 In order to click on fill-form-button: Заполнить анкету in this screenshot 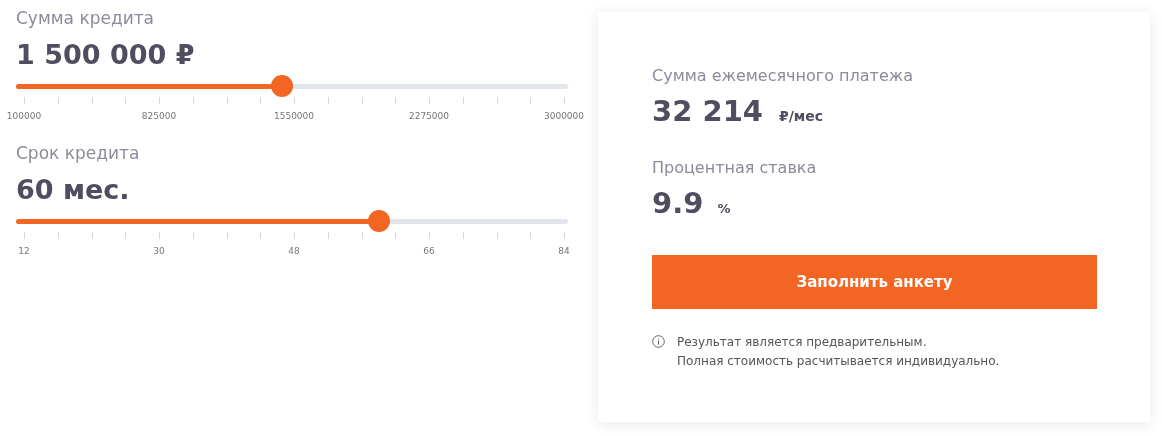, I will do `click(874, 282)`.